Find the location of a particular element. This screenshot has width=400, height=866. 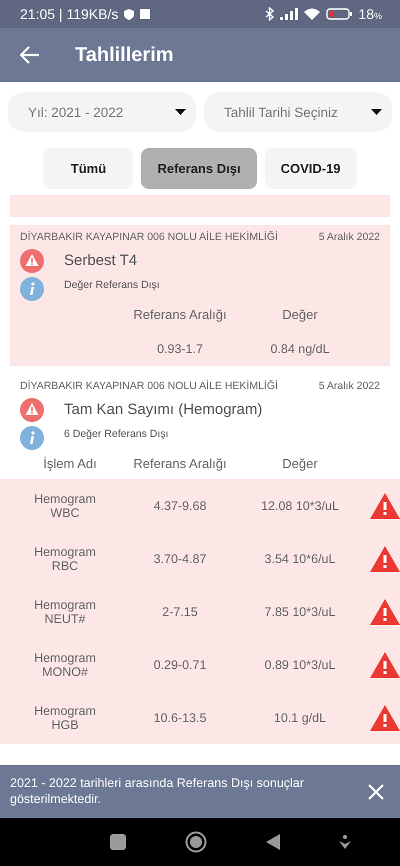

test-name: Hemogram WBC is located at coordinates (65, 506).